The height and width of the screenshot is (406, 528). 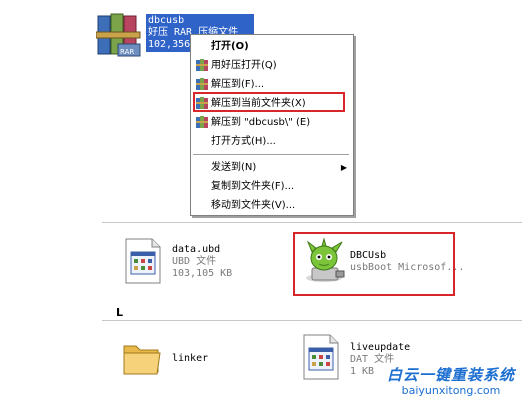 I want to click on menu-separator, so click(x=271, y=155).